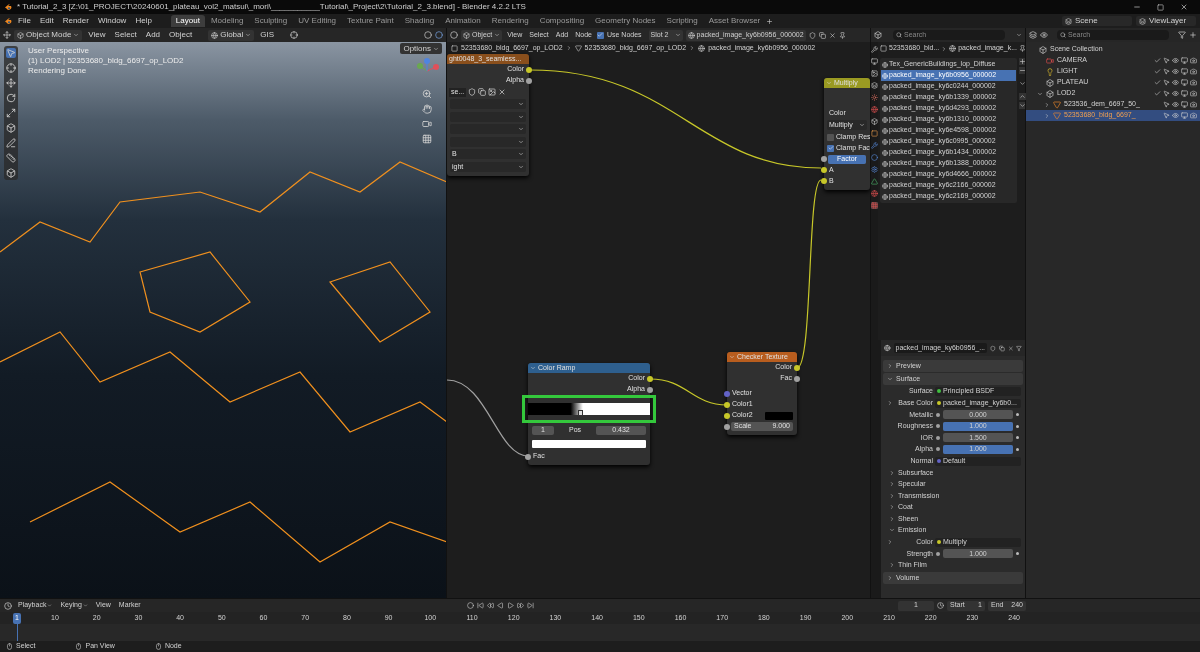 The height and width of the screenshot is (652, 1200). What do you see at coordinates (11, 53) in the screenshot?
I see `select-tool-icon` at bounding box center [11, 53].